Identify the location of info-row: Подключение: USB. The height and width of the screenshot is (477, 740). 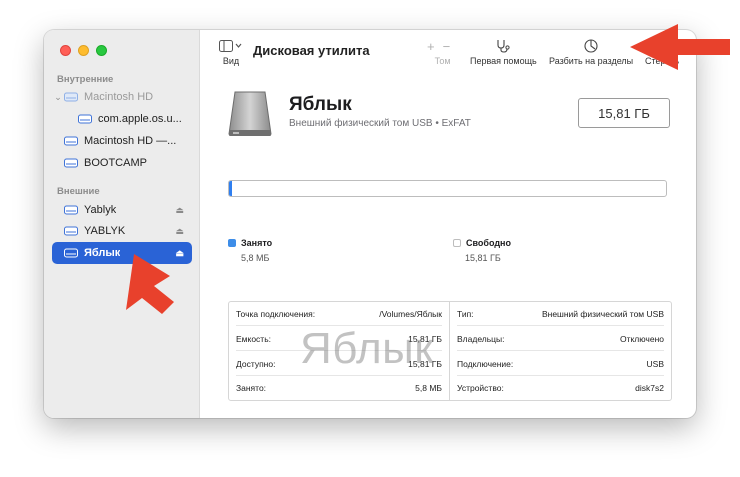
(560, 364).